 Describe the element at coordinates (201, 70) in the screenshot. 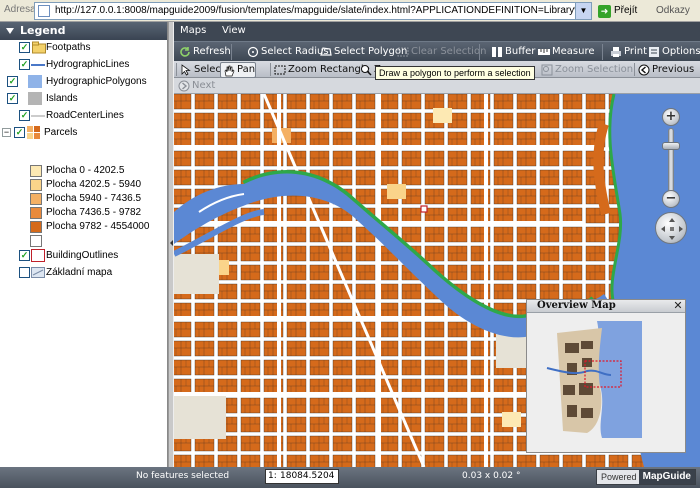

I see `select-button: Select` at that location.